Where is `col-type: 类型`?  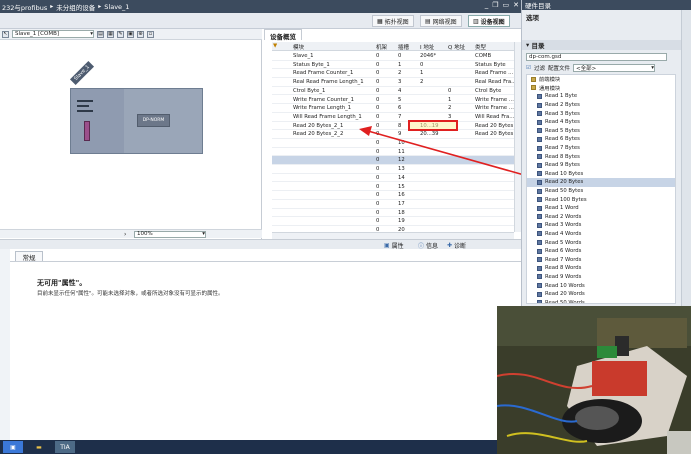 col-type: 类型 is located at coordinates (480, 47).